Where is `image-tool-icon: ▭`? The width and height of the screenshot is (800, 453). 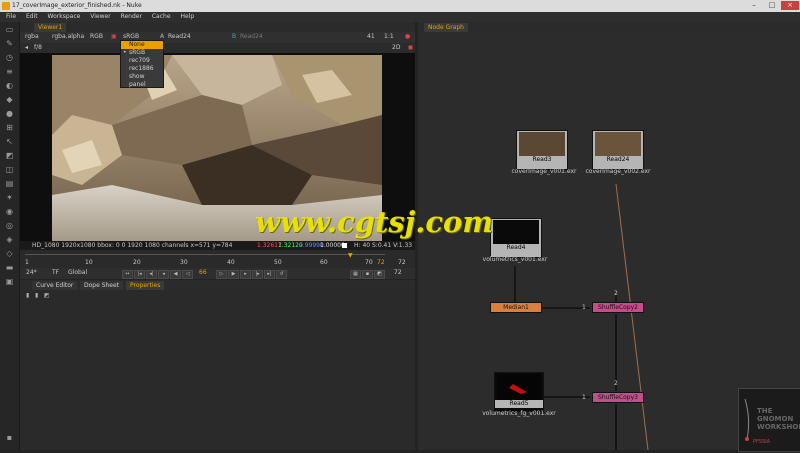
image-tool-icon: ▭ is located at coordinates (9, 30).